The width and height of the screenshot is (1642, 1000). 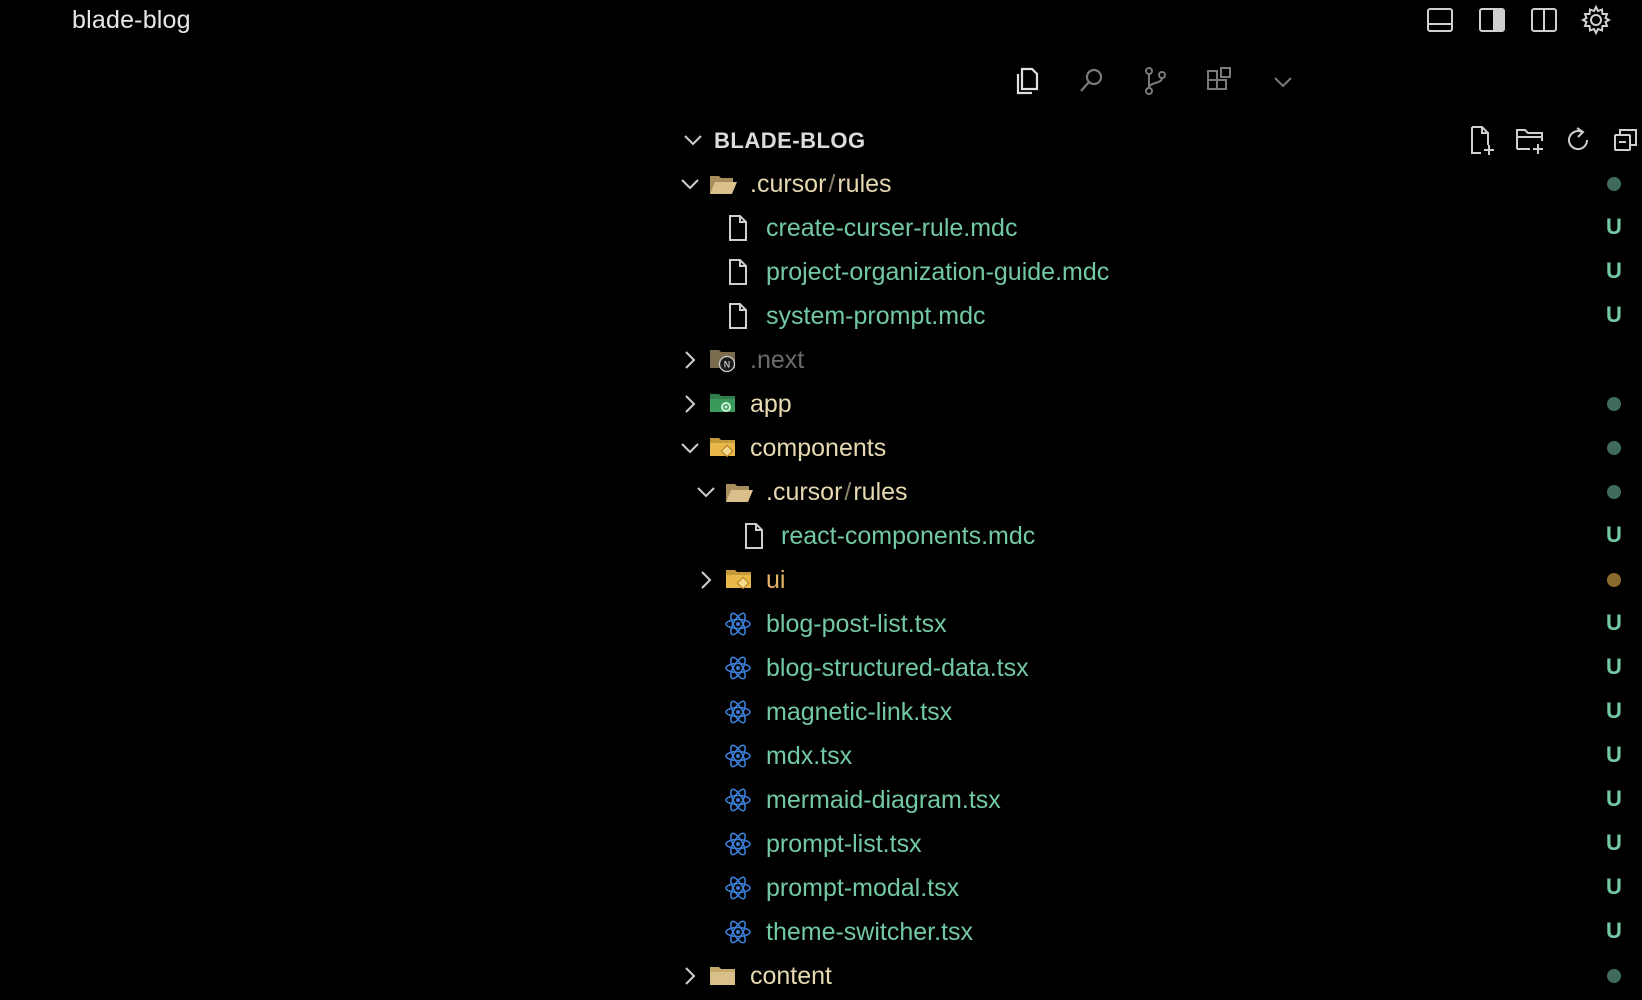 What do you see at coordinates (777, 360) in the screenshot?
I see `tree-item-label: .next` at bounding box center [777, 360].